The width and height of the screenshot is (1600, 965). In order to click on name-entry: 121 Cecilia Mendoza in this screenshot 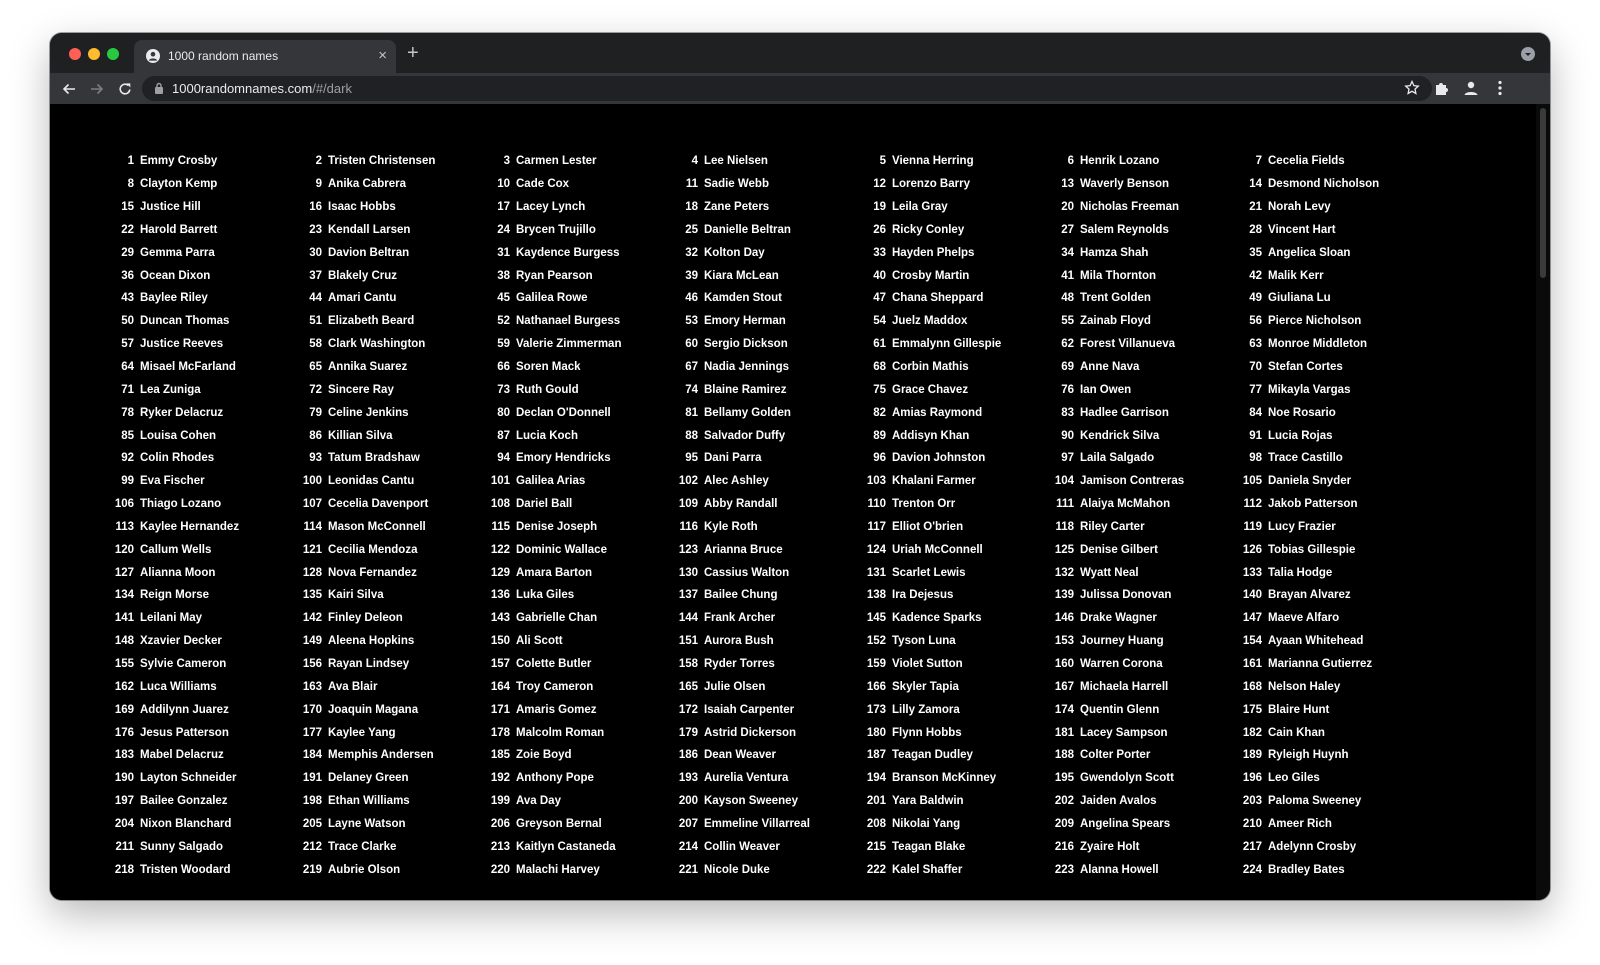, I will do `click(392, 549)`.